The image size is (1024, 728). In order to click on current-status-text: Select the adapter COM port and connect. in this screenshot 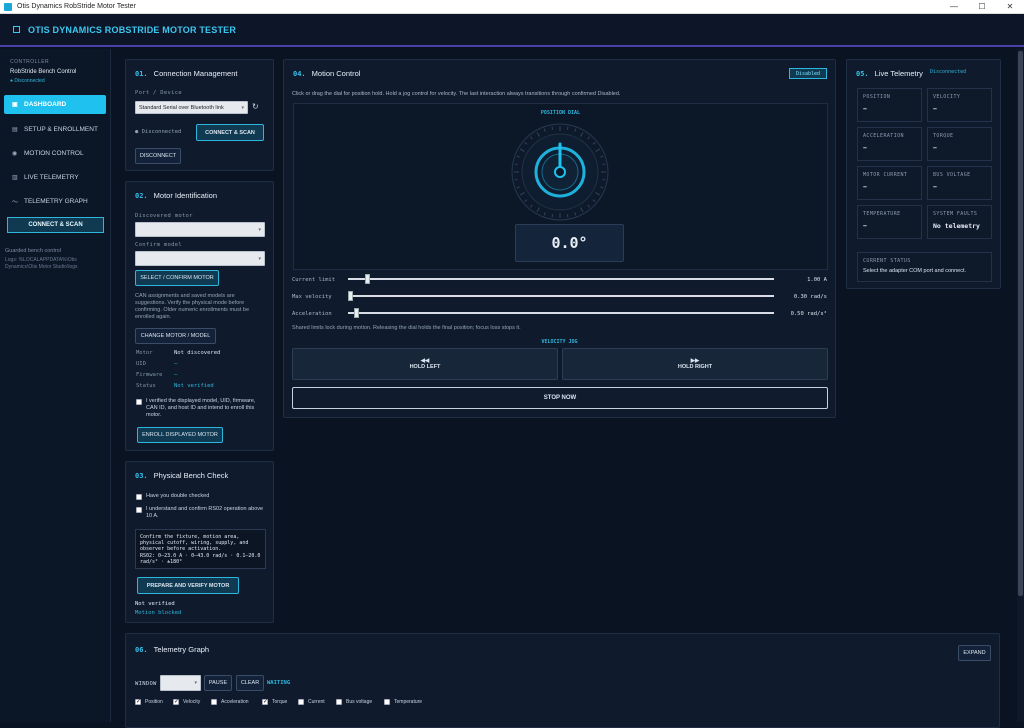, I will do `click(915, 271)`.